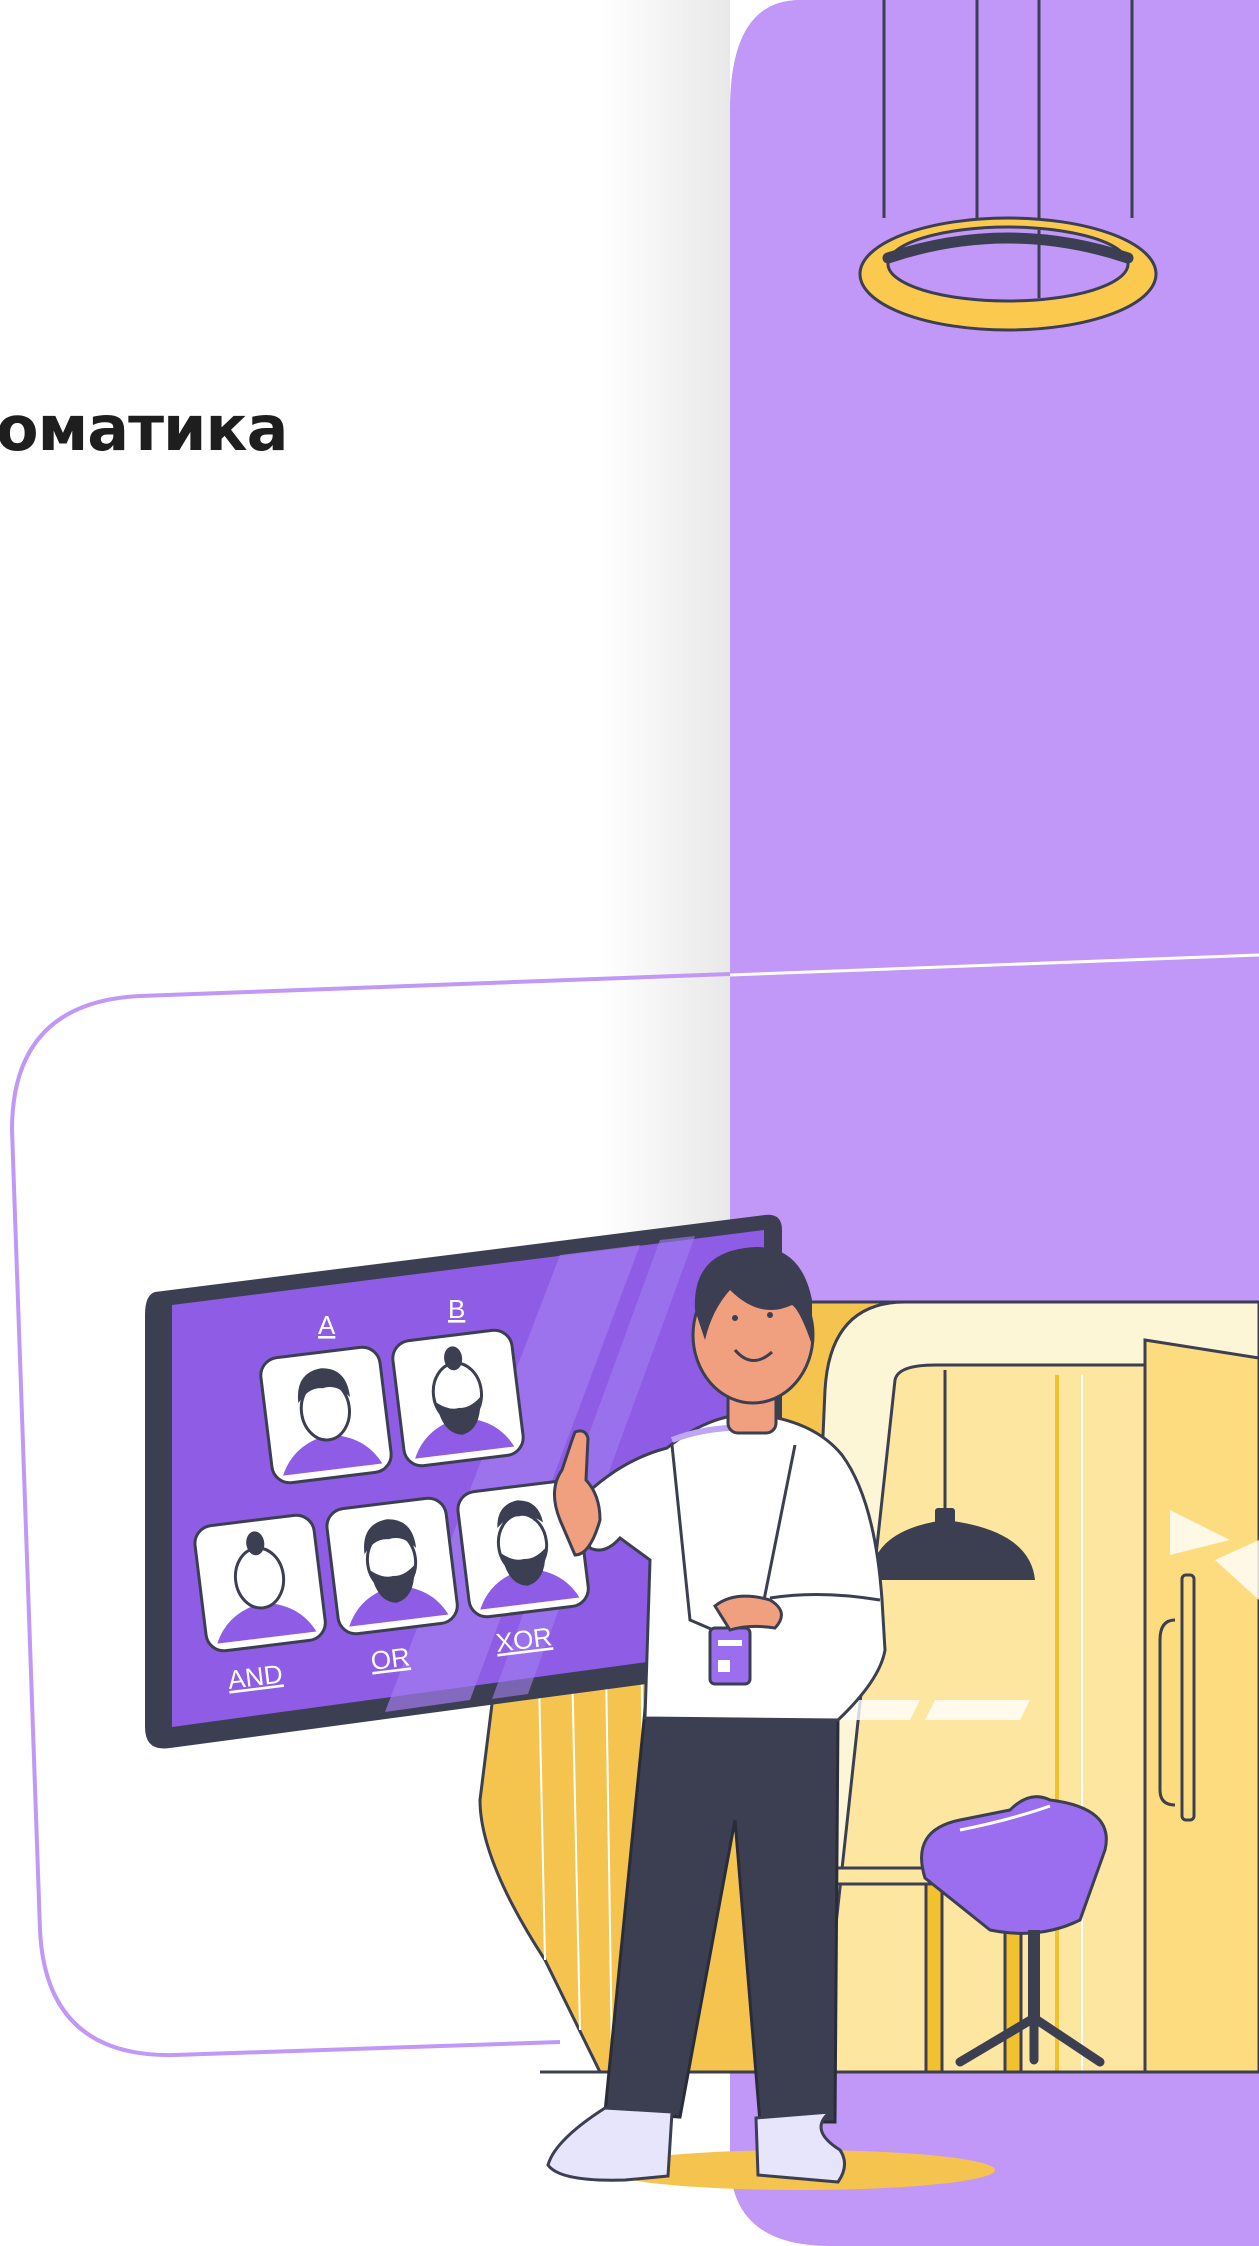 The image size is (1259, 2246). I want to click on avatar-and, so click(260, 1583).